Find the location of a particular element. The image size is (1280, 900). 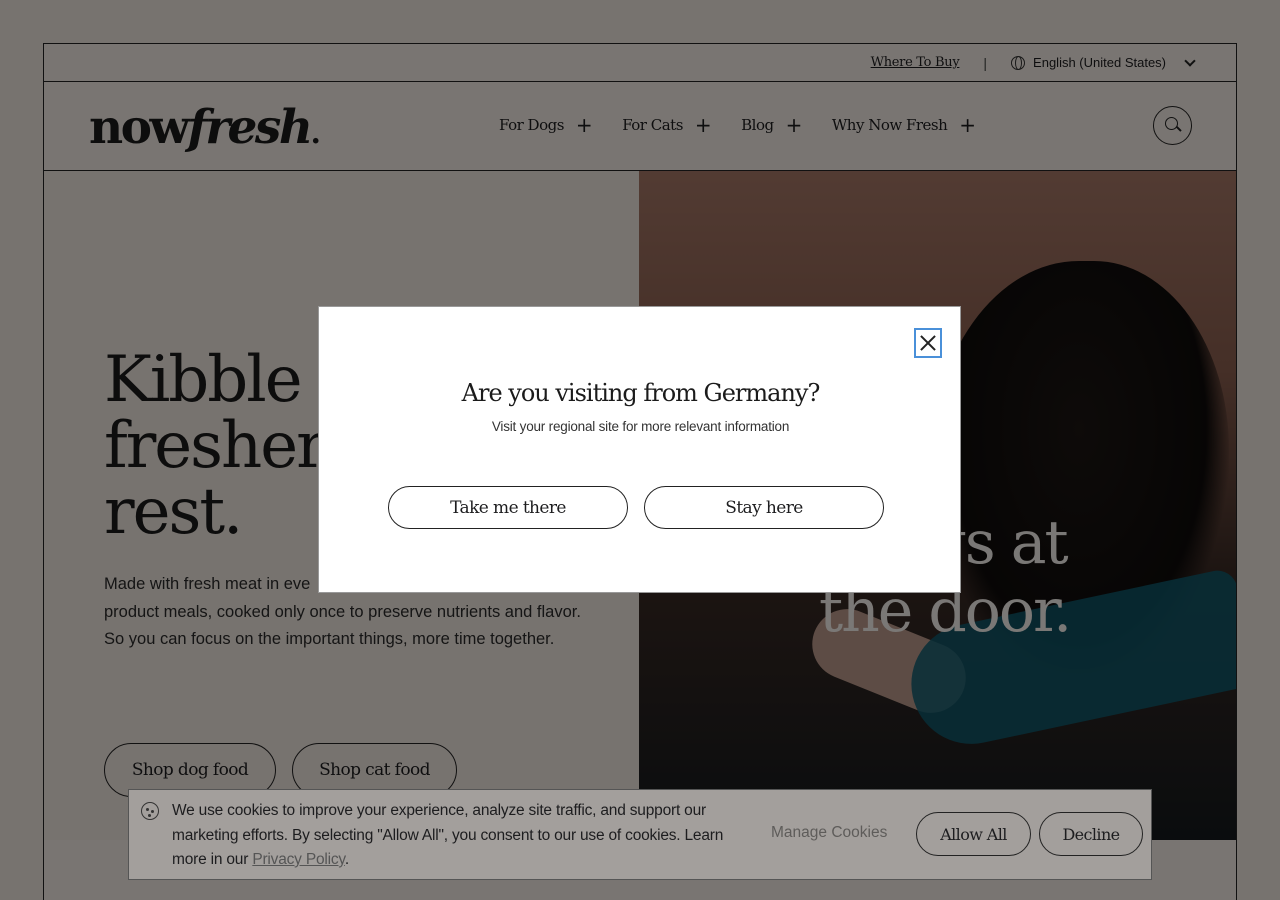

decline-button: Decline is located at coordinates (1091, 834).